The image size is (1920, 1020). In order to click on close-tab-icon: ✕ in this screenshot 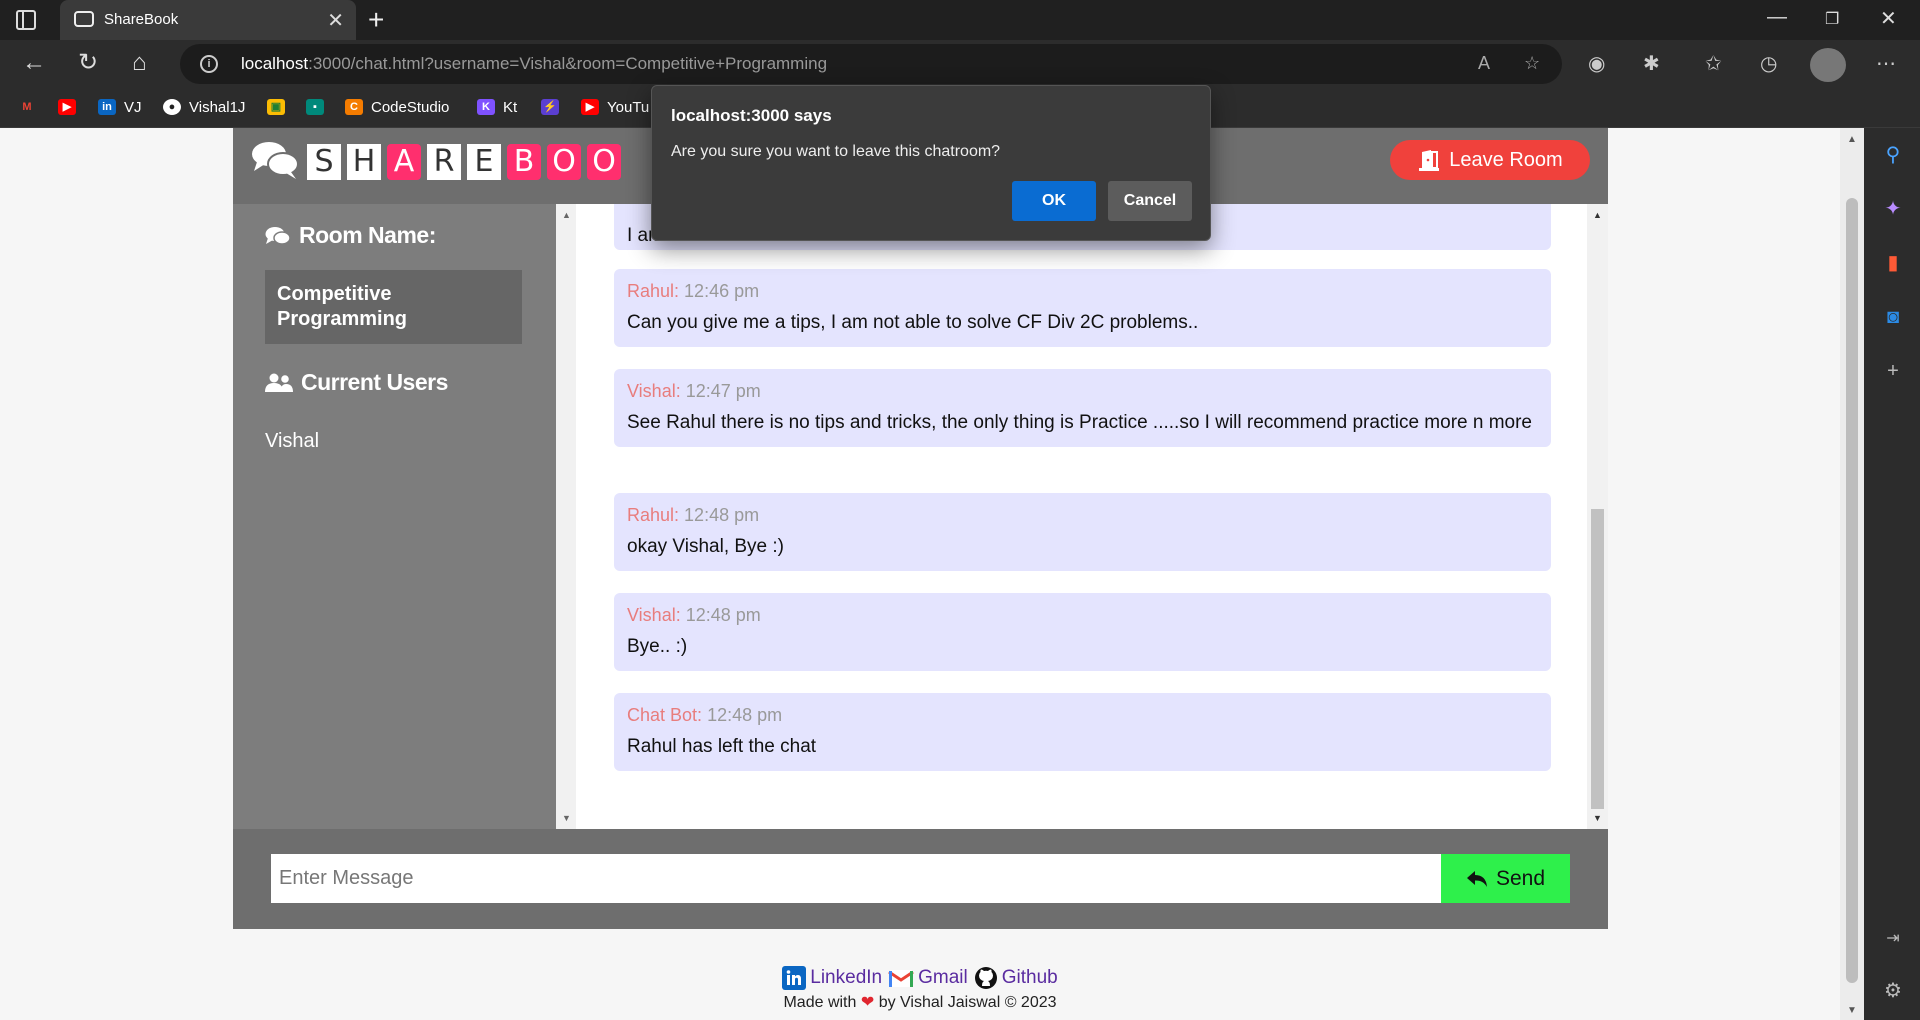, I will do `click(335, 20)`.